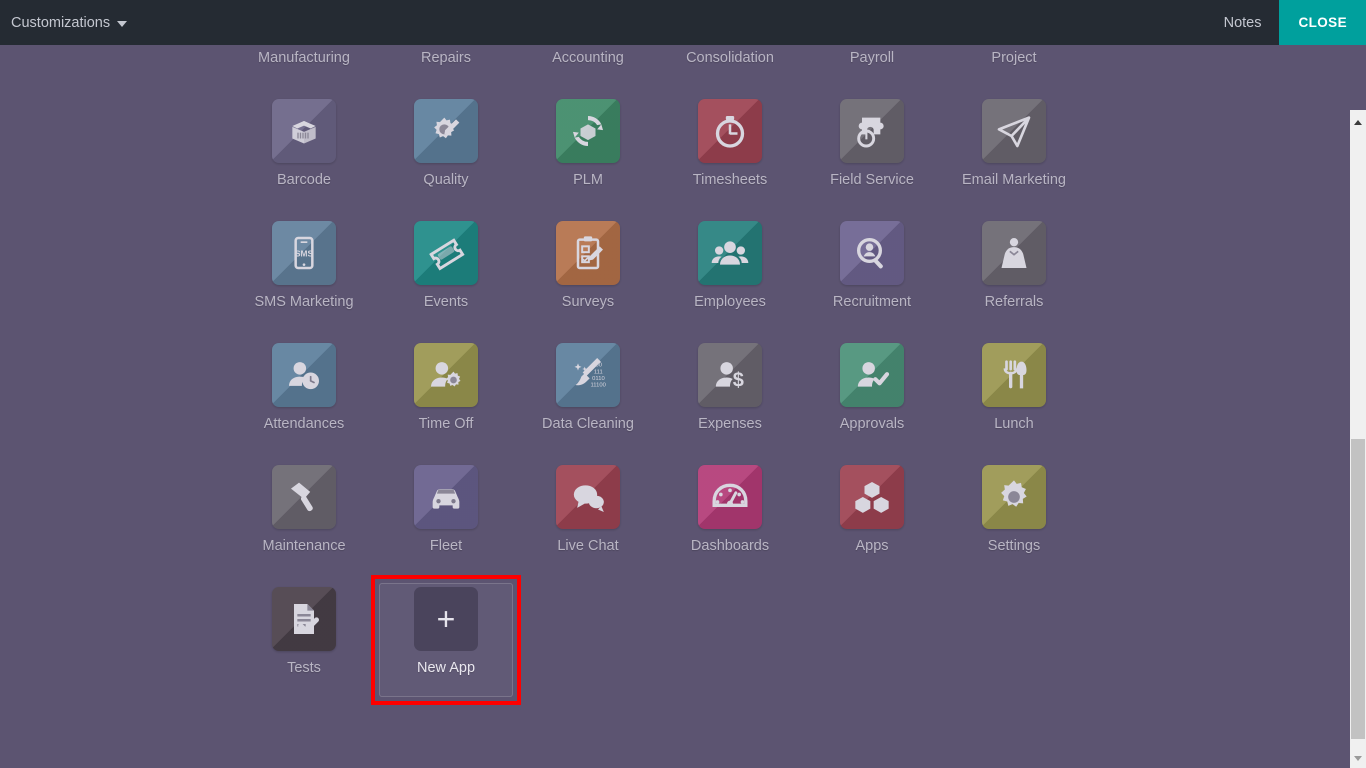  I want to click on chevron-down-icon, so click(122, 23).